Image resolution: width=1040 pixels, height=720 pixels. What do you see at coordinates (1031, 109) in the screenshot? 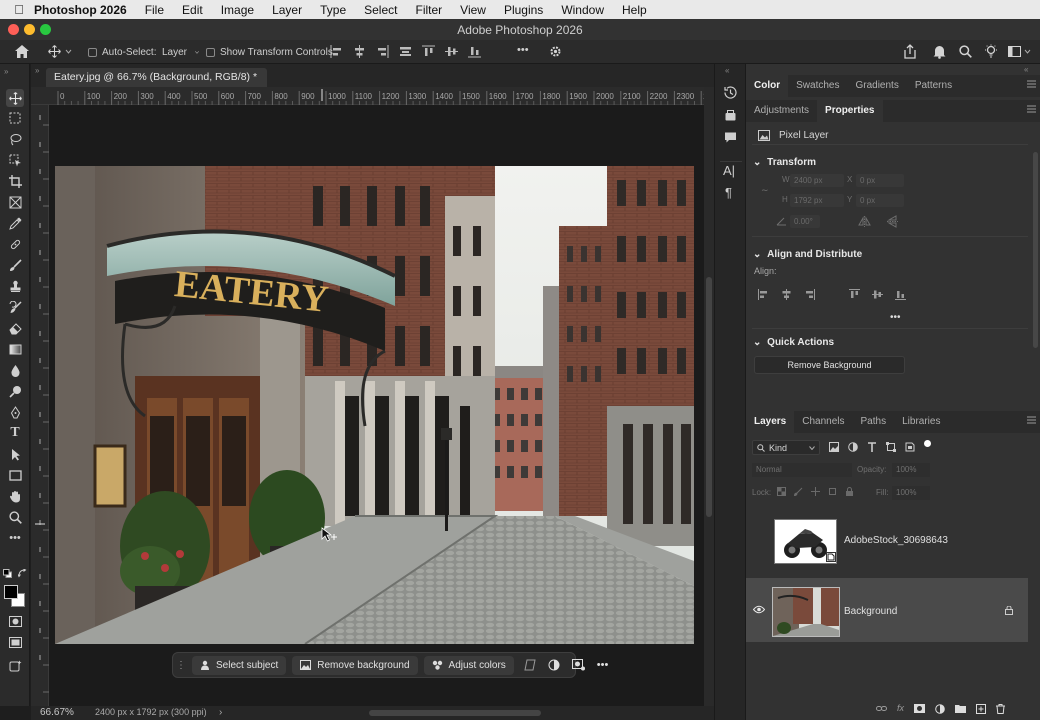
I see `properties-panel-menu-icon` at bounding box center [1031, 109].